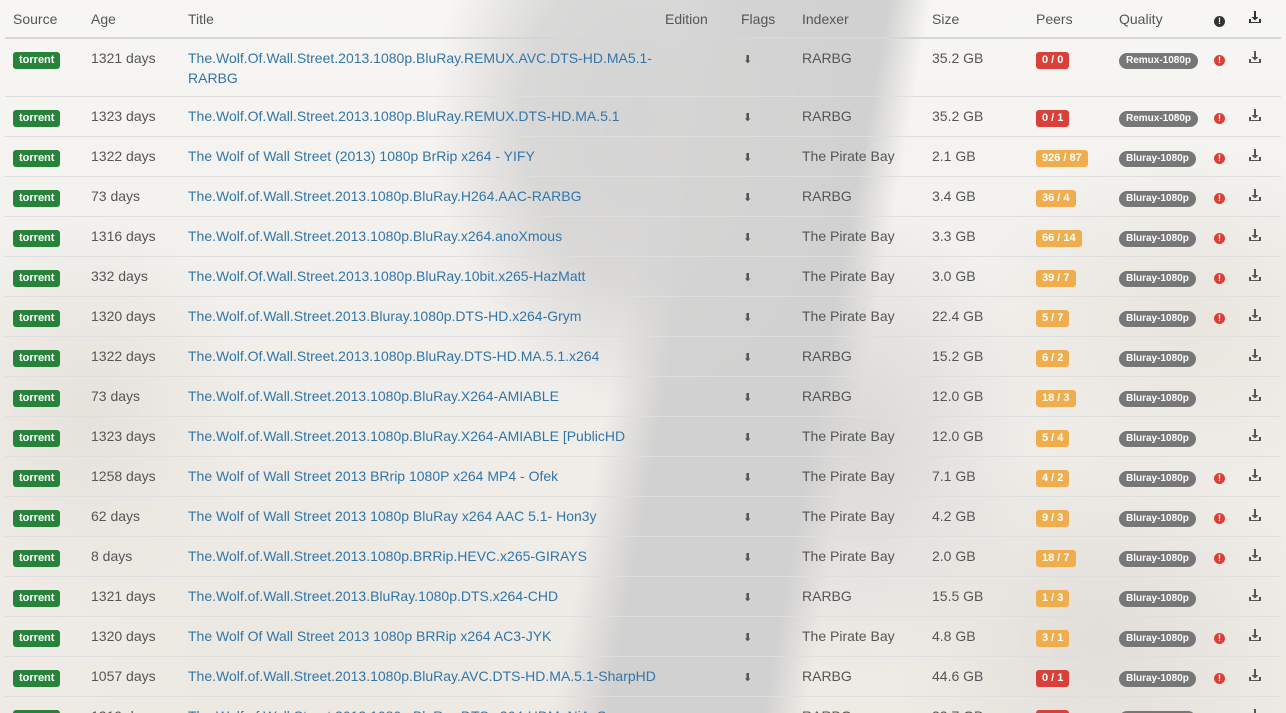 Image resolution: width=1286 pixels, height=713 pixels. I want to click on age-cell: 1319 days, so click(131, 704).